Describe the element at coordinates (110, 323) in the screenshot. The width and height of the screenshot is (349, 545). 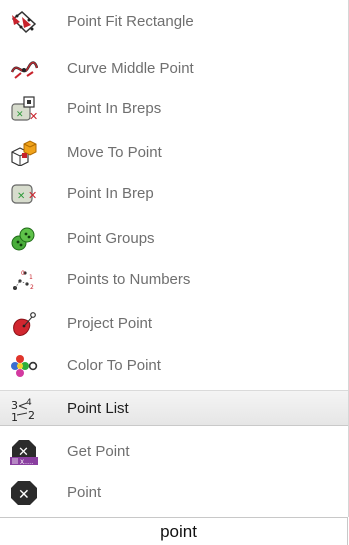
I see `menu-item-label: Project Point` at that location.